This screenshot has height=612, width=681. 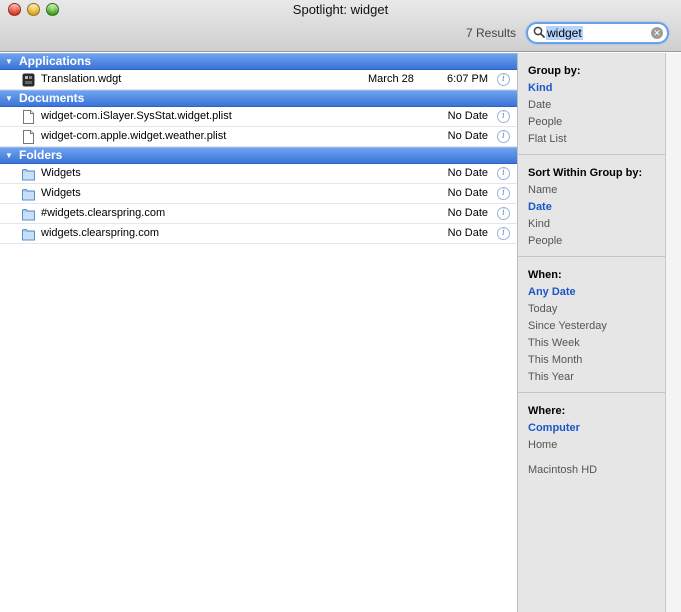 I want to click on filter-section-where: Where: Computer Home Macintosh HD, so click(x=591, y=439).